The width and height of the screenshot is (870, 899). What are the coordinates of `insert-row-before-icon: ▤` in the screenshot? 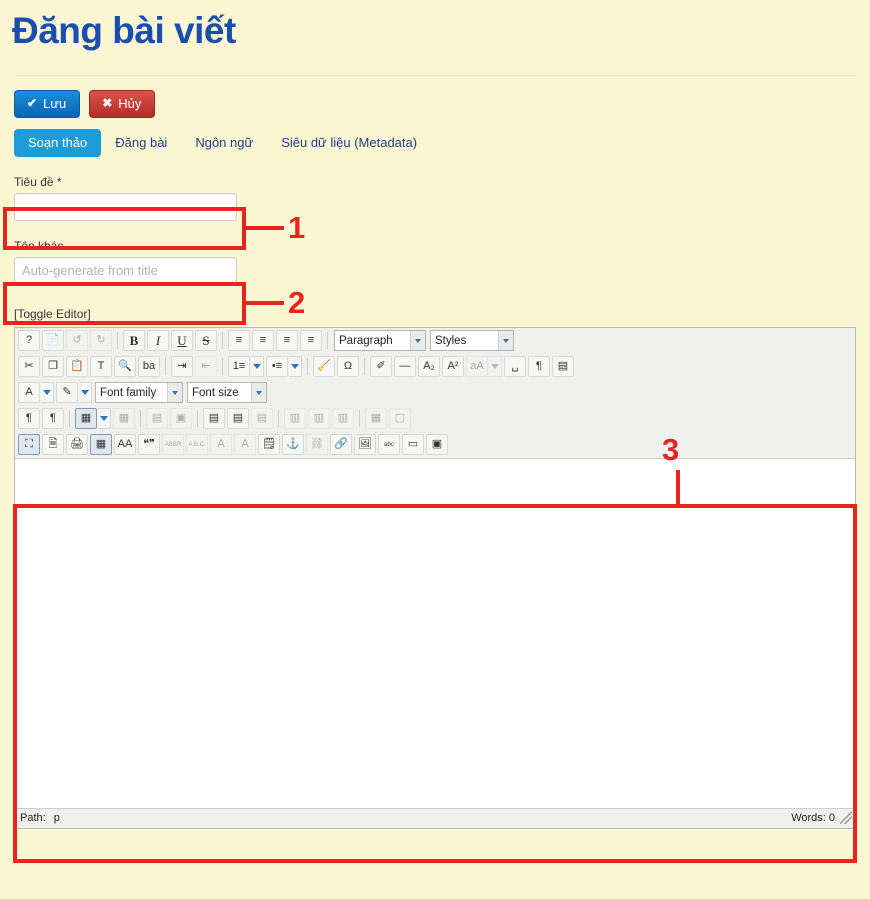 It's located at (214, 419).